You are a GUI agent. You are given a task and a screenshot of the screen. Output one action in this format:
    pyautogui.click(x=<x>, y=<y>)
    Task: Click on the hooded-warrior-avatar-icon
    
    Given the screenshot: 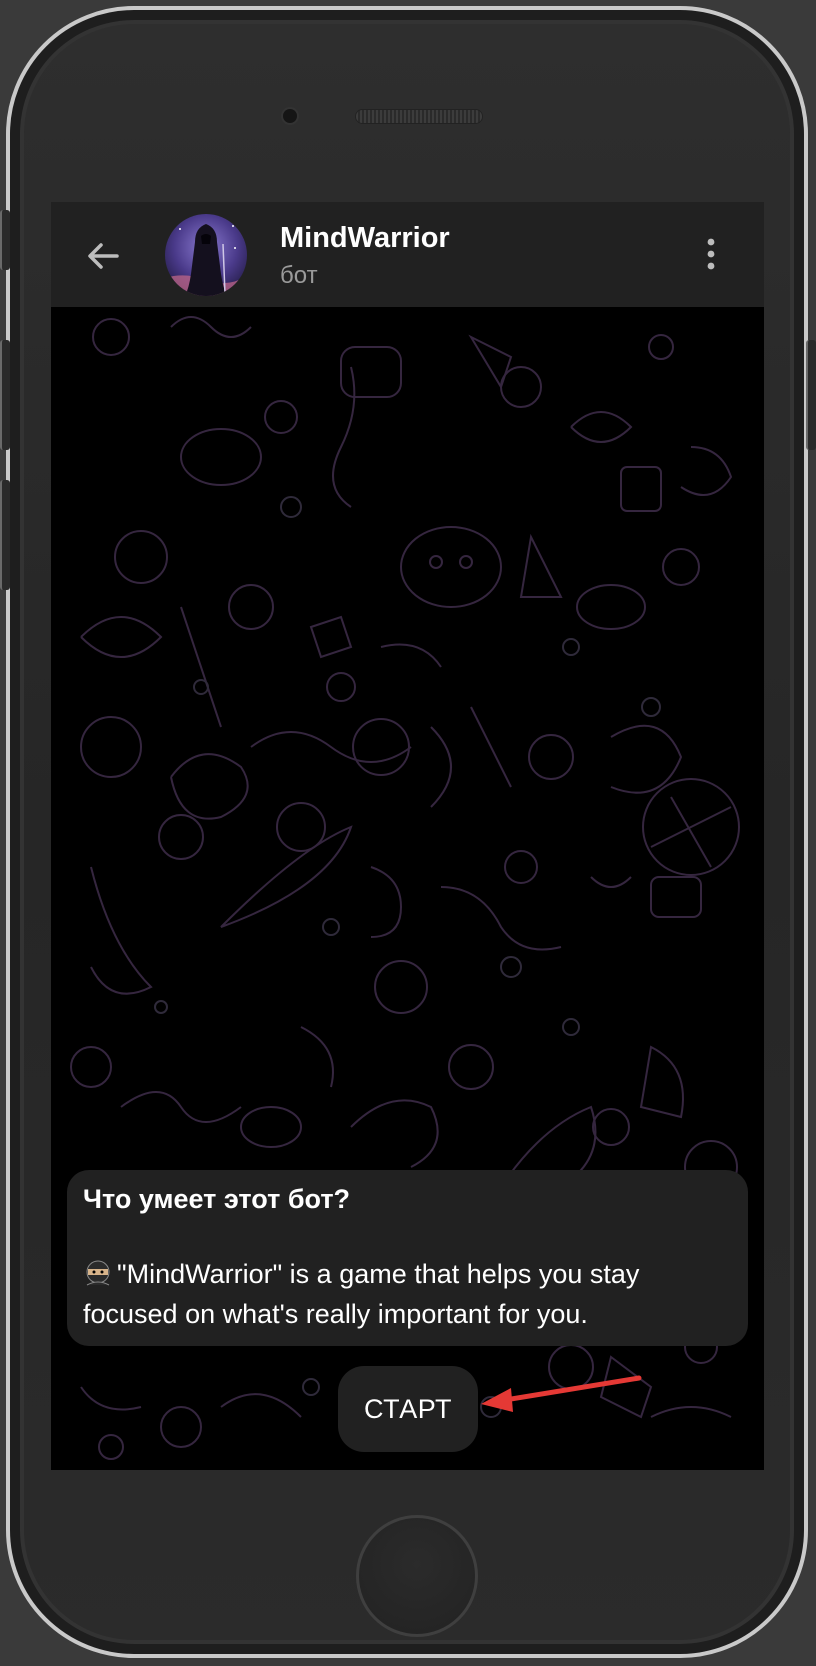 What is the action you would take?
    pyautogui.click(x=206, y=255)
    